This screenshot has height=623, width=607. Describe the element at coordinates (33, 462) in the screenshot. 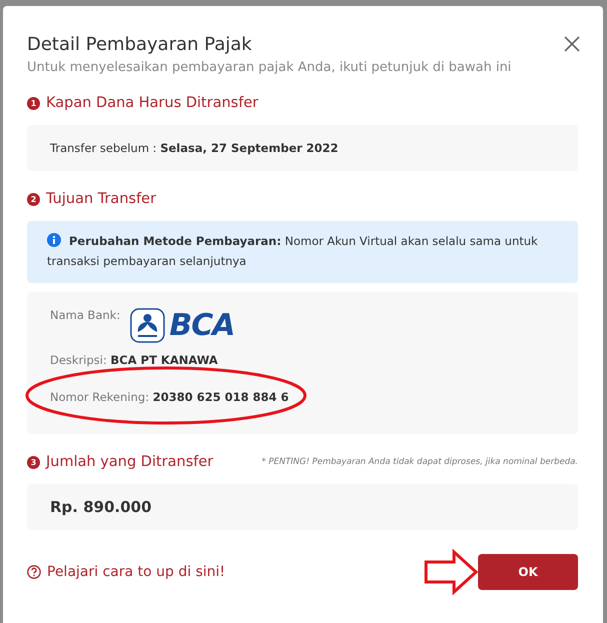

I see `step-number: 3` at that location.